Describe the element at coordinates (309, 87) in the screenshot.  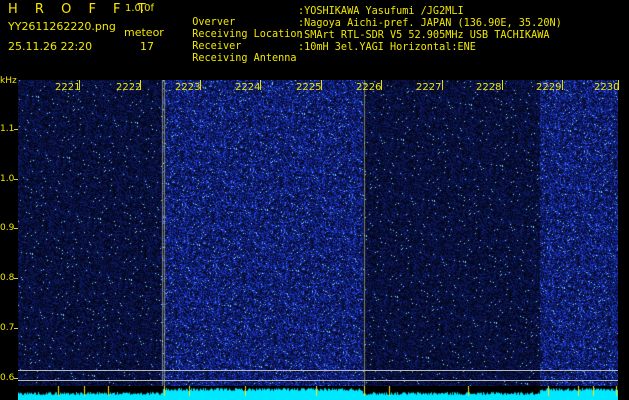
I see `time-label: 2225` at that location.